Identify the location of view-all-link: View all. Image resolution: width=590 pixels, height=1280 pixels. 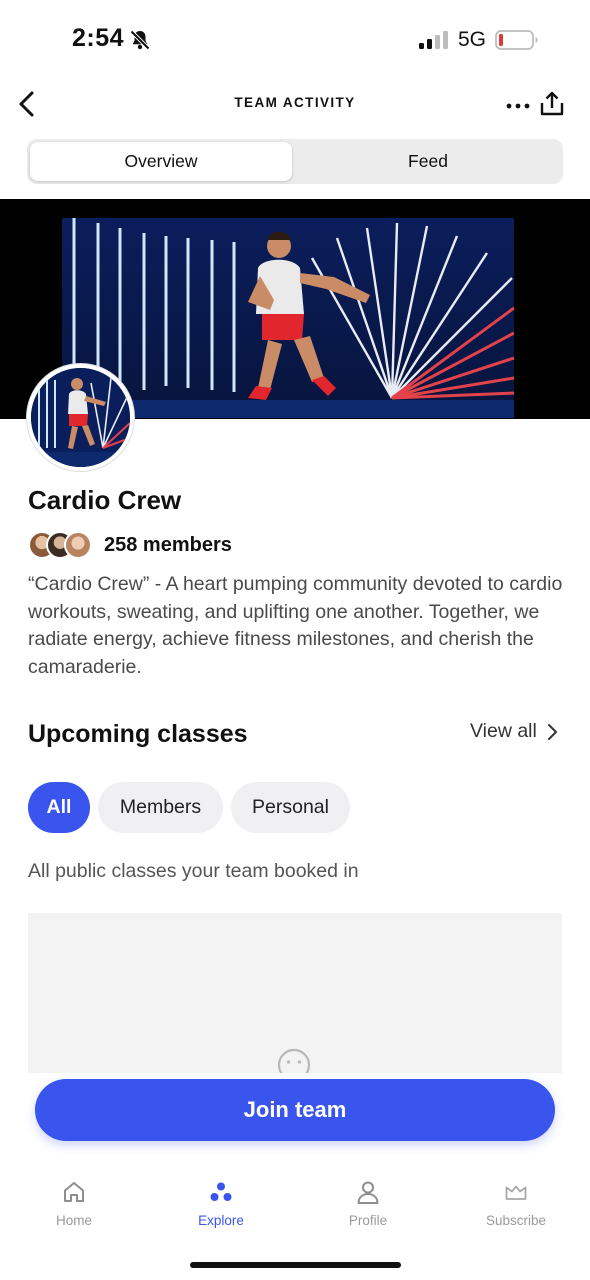
(514, 731).